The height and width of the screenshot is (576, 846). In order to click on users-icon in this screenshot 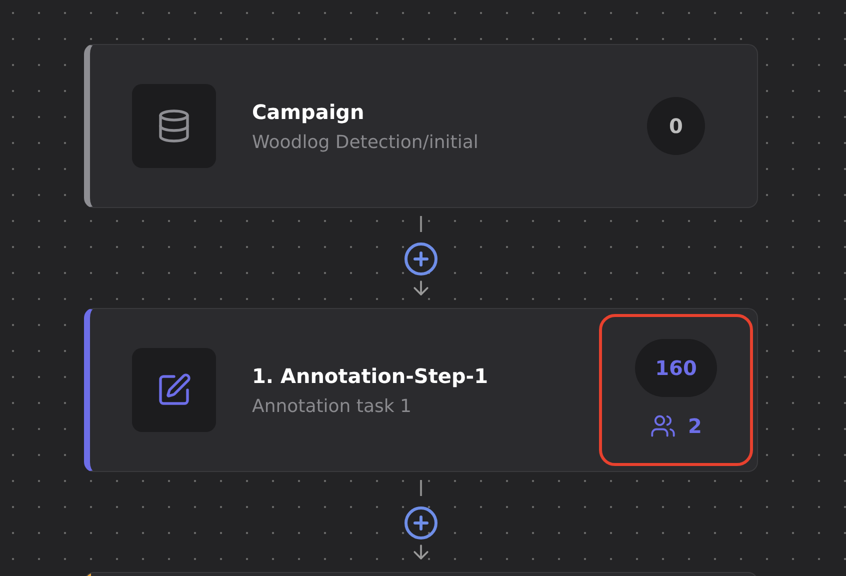, I will do `click(663, 426)`.